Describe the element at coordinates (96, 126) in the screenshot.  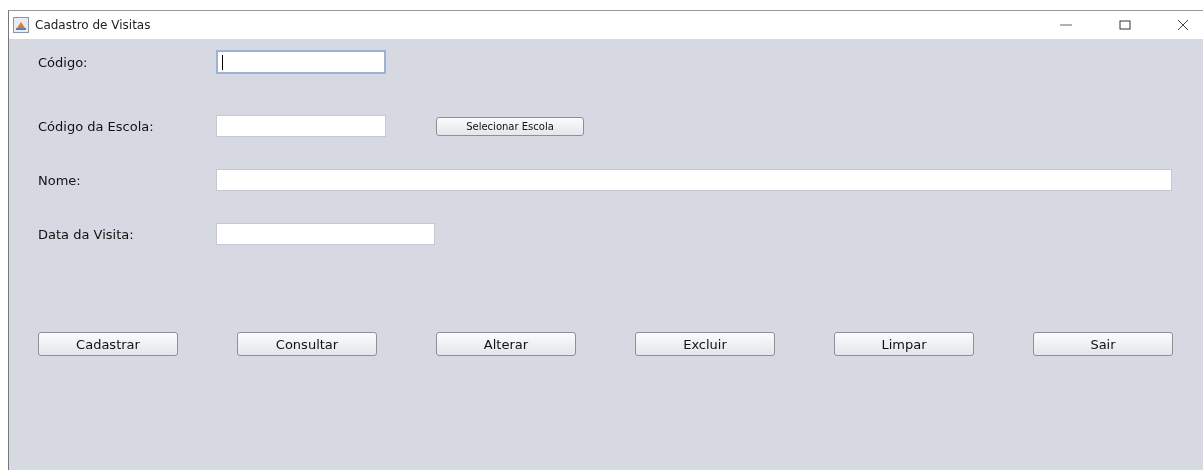
I see `field-label: Código da Escola:` at that location.